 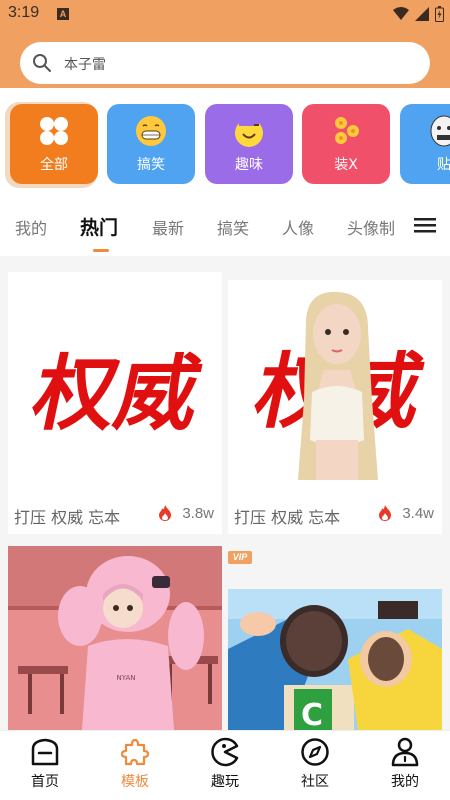 What do you see at coordinates (405, 752) in the screenshot?
I see `person-icon` at bounding box center [405, 752].